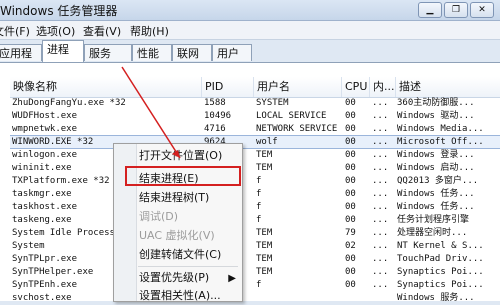 This screenshot has height=305, width=500. I want to click on menu-options: 选项(O), so click(55, 31).